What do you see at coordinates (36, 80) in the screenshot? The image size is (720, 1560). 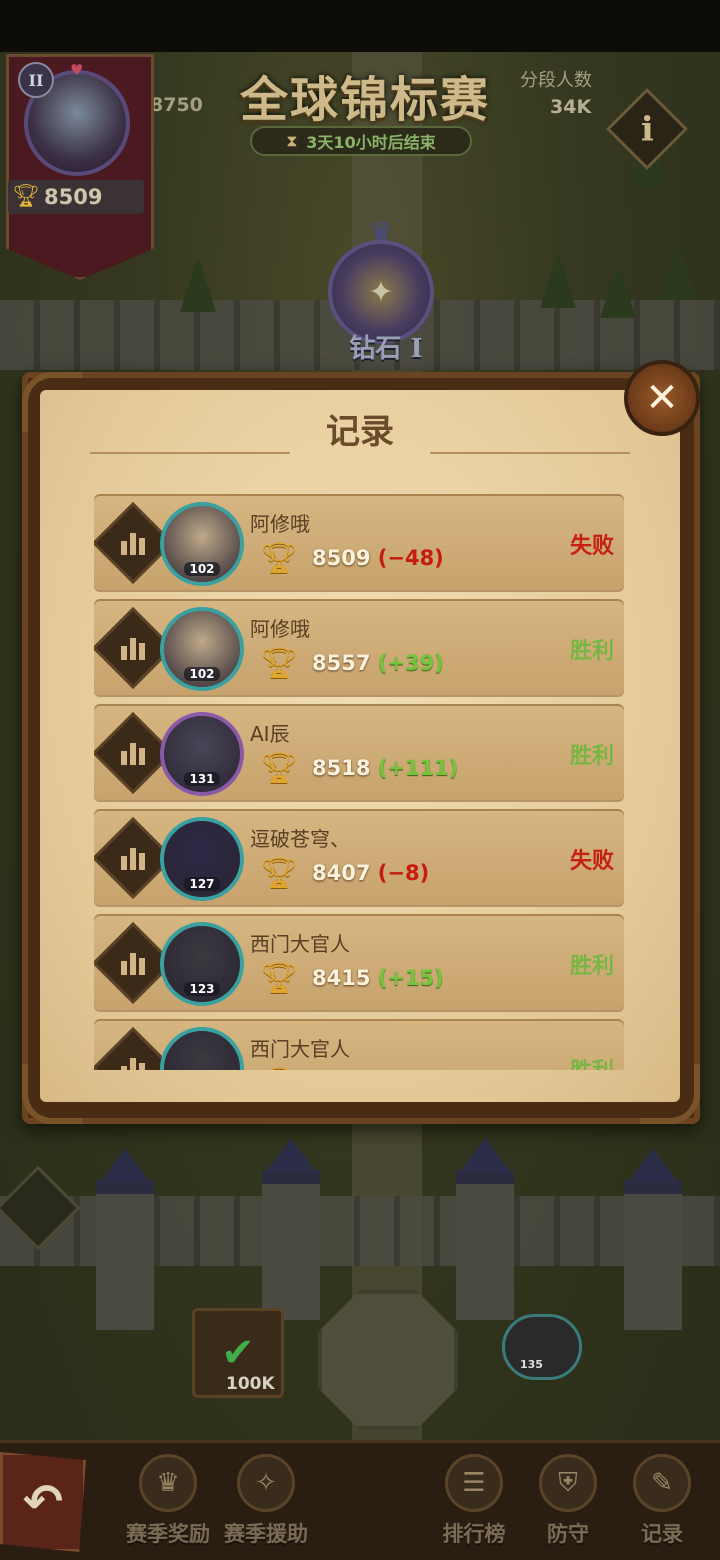 I see `player-rank-badge: II` at bounding box center [36, 80].